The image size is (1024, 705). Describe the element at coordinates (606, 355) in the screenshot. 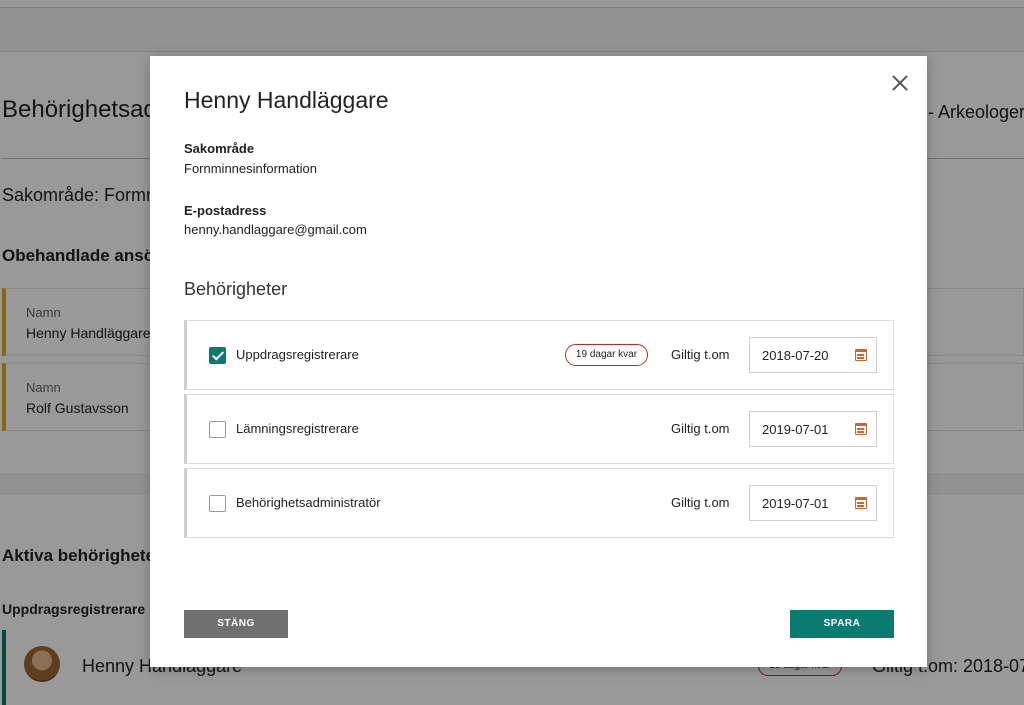

I see `days-left-badge: 19 dagar kvar` at that location.